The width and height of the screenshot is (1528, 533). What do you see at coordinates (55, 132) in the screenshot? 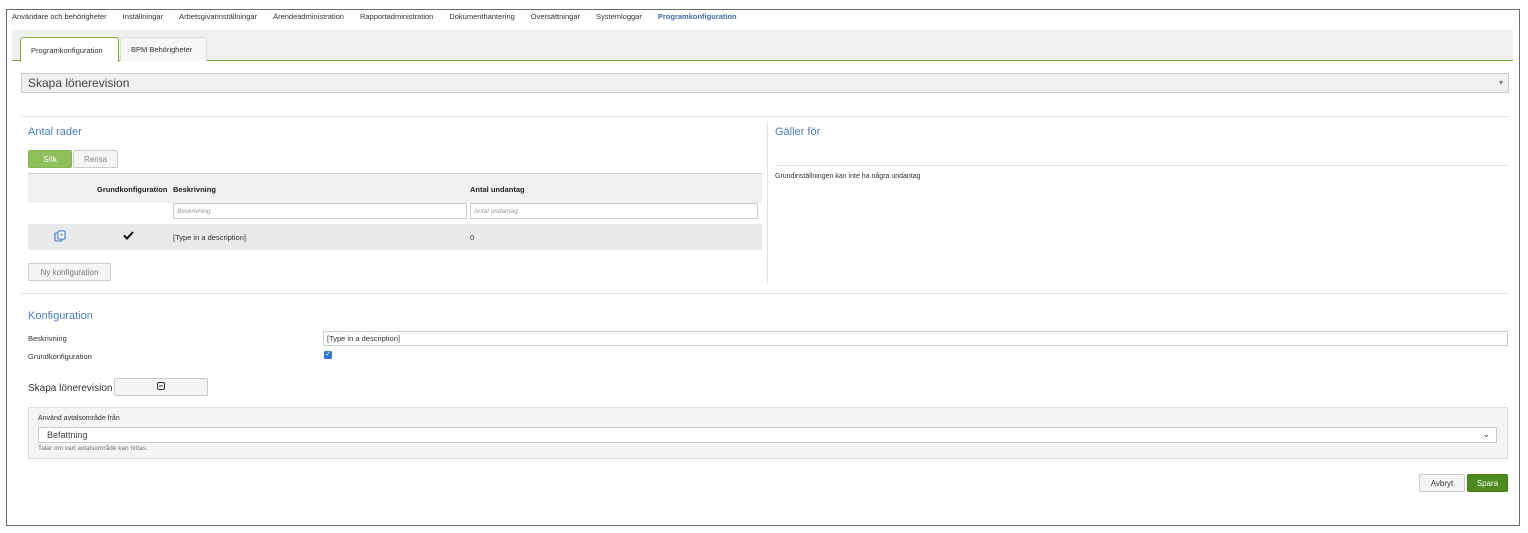
I see `rows-section-title: Antal rader` at bounding box center [55, 132].